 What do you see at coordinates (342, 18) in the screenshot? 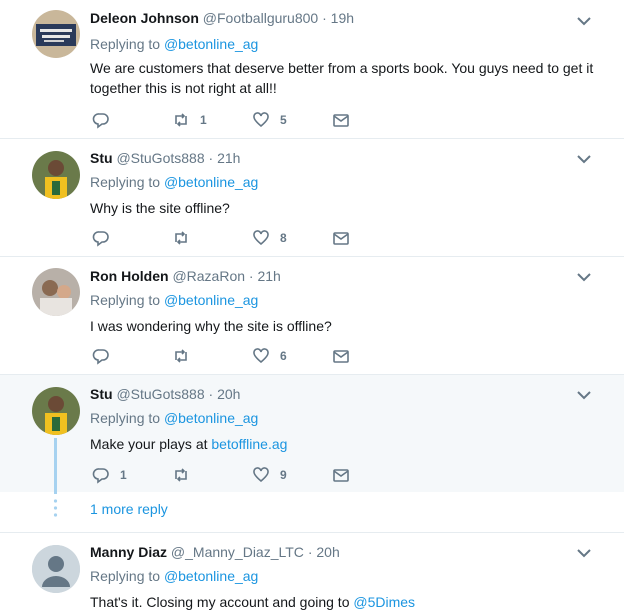
I see `timestamp: 19h` at bounding box center [342, 18].